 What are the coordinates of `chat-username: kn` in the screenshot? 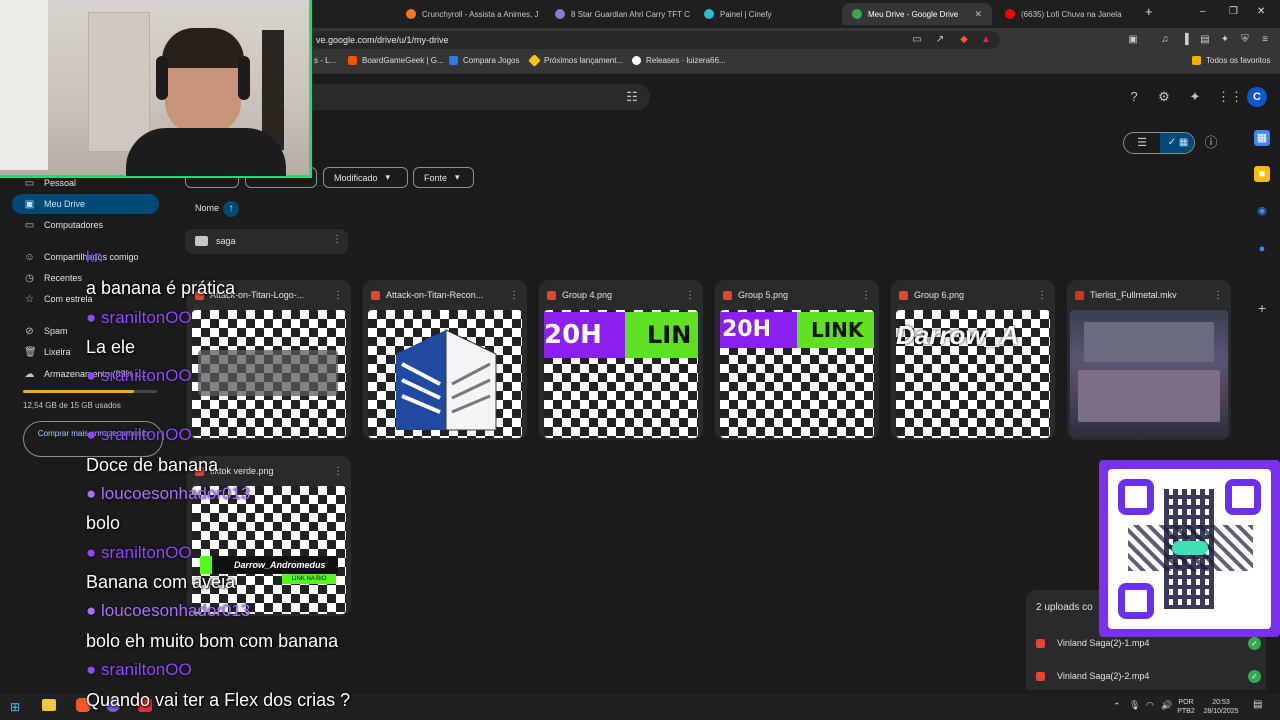 It's located at (94, 257).